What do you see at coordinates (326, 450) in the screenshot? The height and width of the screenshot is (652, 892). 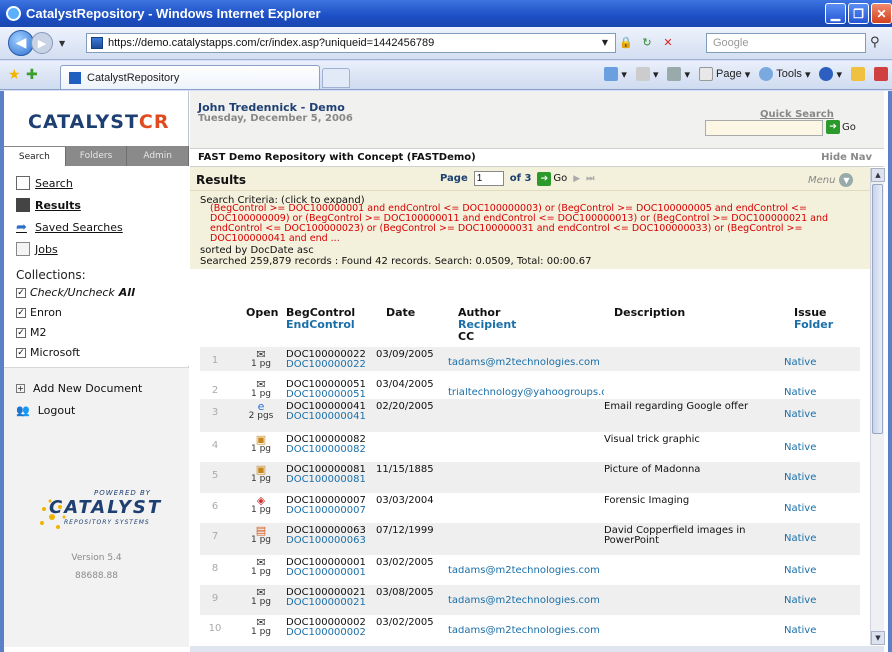 I see `end-control: DOC100000082` at bounding box center [326, 450].